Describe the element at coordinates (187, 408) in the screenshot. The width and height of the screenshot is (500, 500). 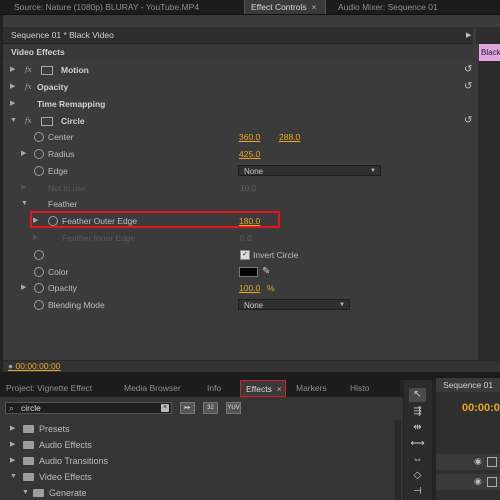
I see `accelerated-effects-icon: ▸▸` at that location.